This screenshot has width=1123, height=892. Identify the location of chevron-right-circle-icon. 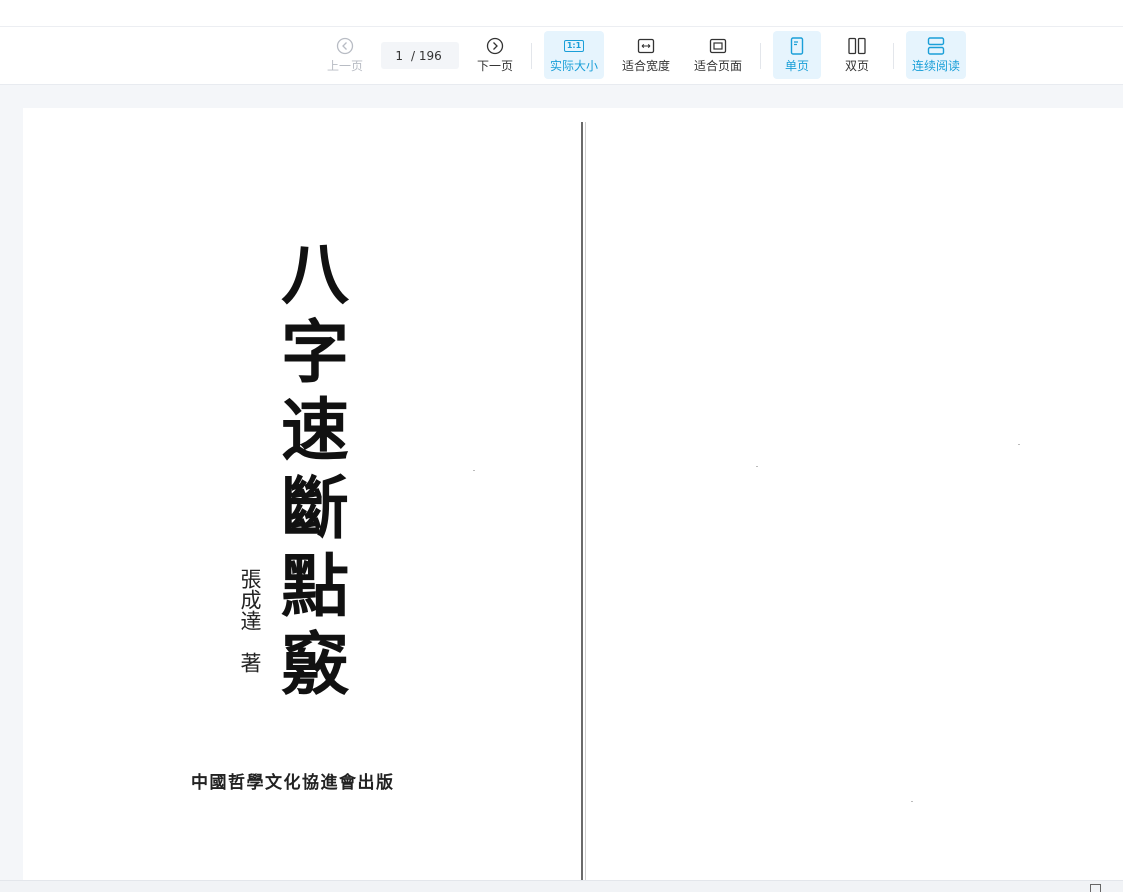
(495, 46).